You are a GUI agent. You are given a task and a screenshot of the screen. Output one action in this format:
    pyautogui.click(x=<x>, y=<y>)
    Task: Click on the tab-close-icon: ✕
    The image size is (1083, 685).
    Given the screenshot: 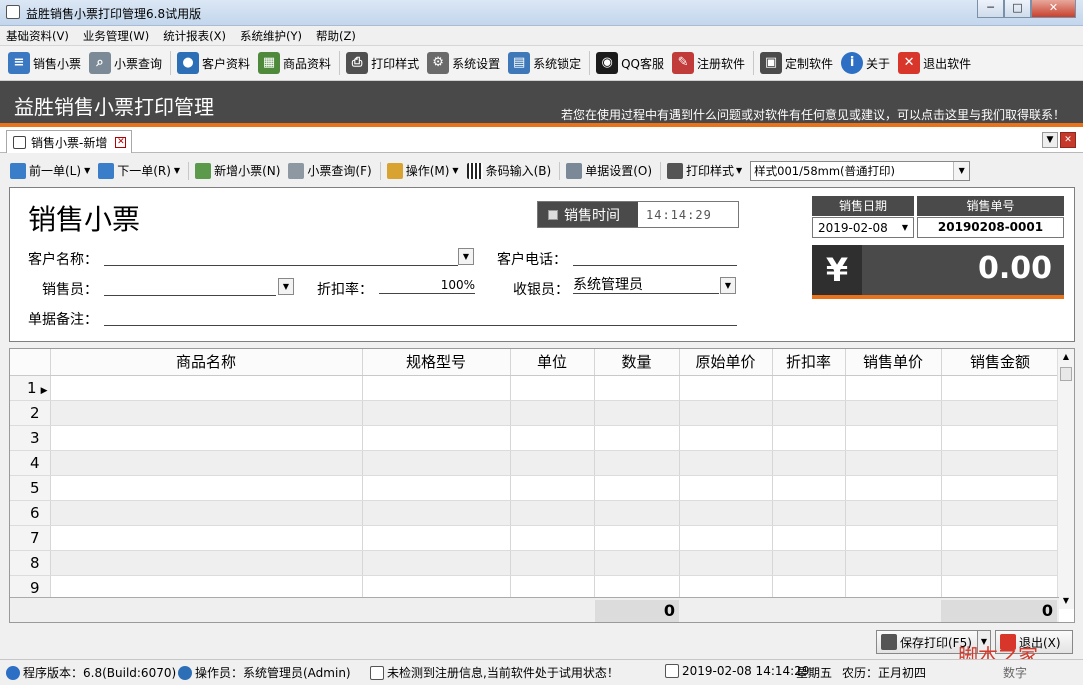 What is the action you would take?
    pyautogui.click(x=121, y=142)
    